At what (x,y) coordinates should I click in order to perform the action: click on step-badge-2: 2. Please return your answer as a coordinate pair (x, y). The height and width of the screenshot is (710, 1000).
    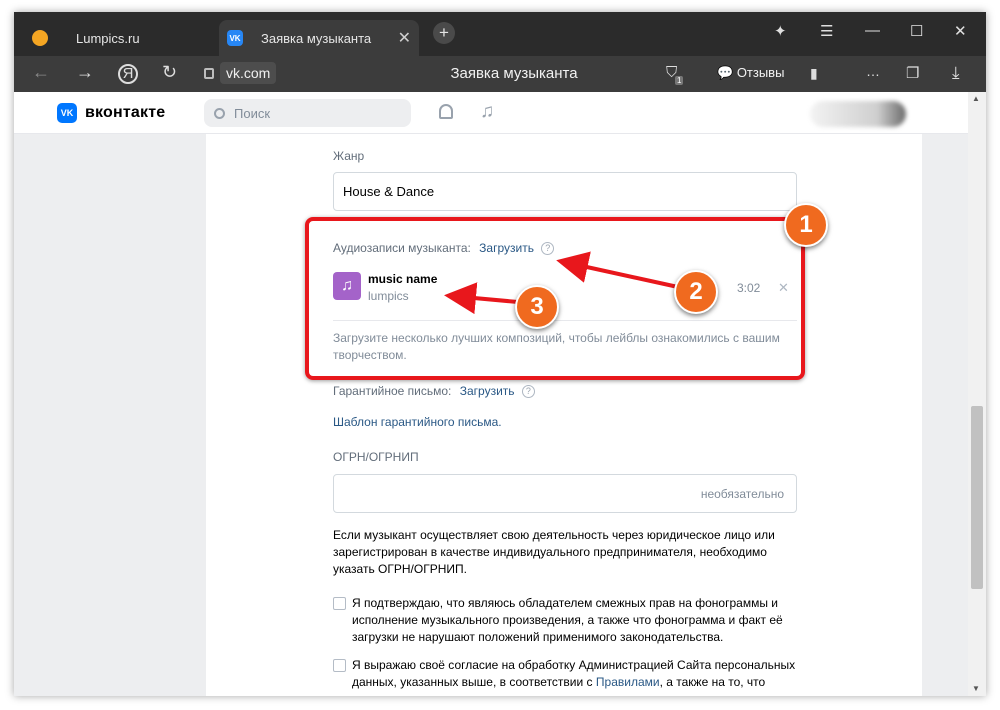
    Looking at the image, I should click on (696, 292).